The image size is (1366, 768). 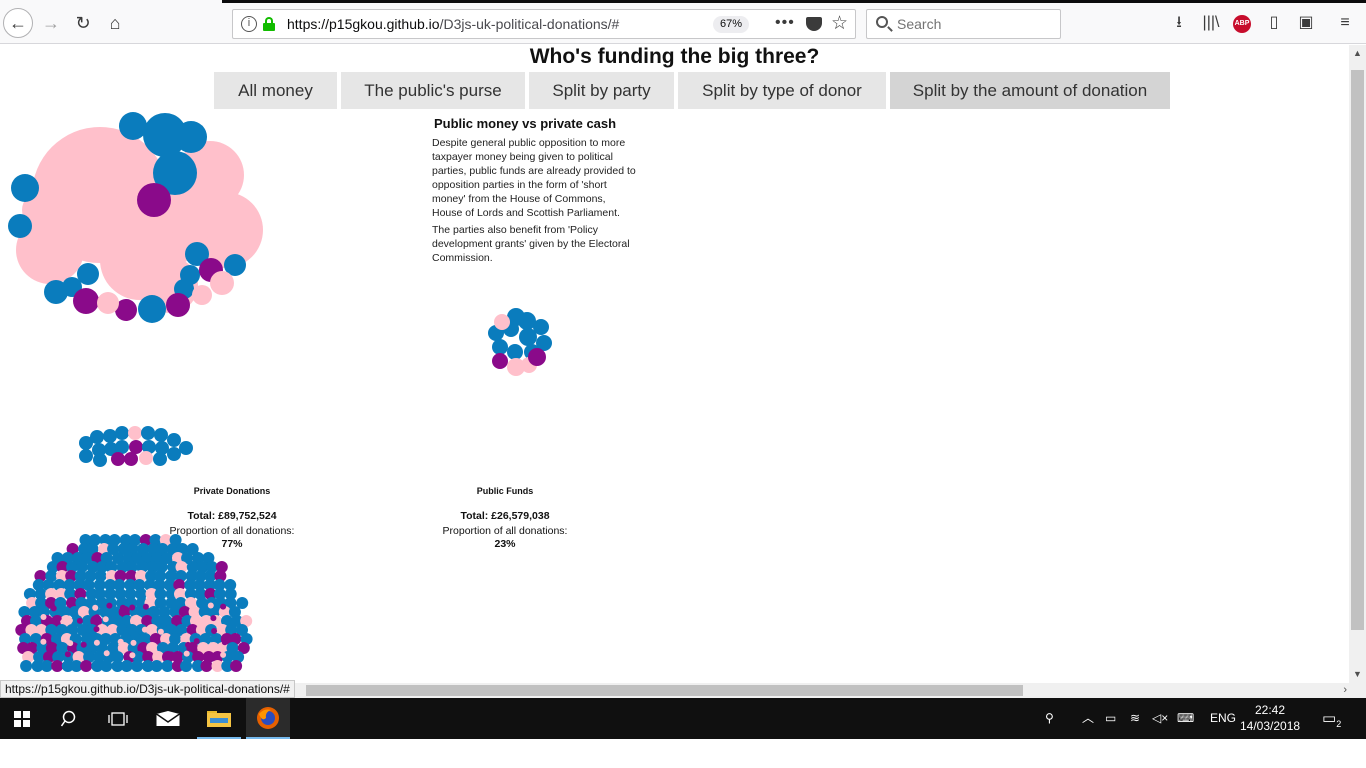 What do you see at coordinates (1345, 23) in the screenshot?
I see `menu-icon: ≡` at bounding box center [1345, 23].